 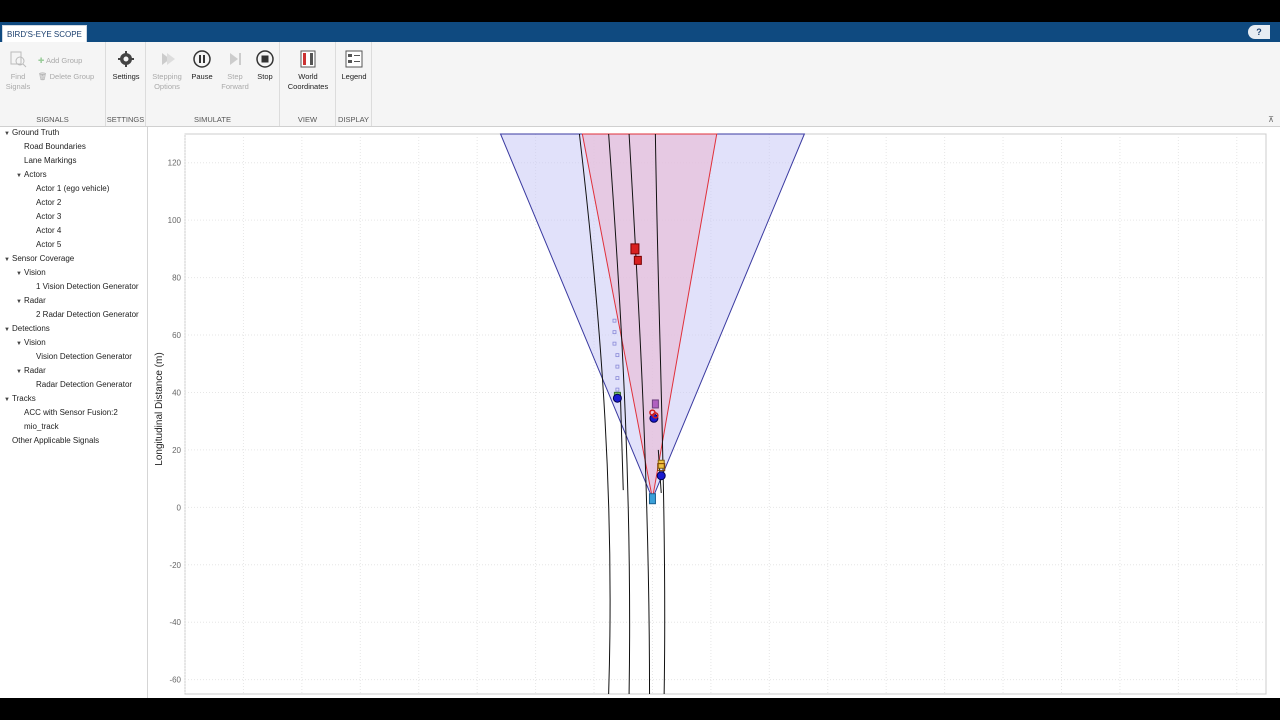 I want to click on stop-button: Stop, so click(x=265, y=66).